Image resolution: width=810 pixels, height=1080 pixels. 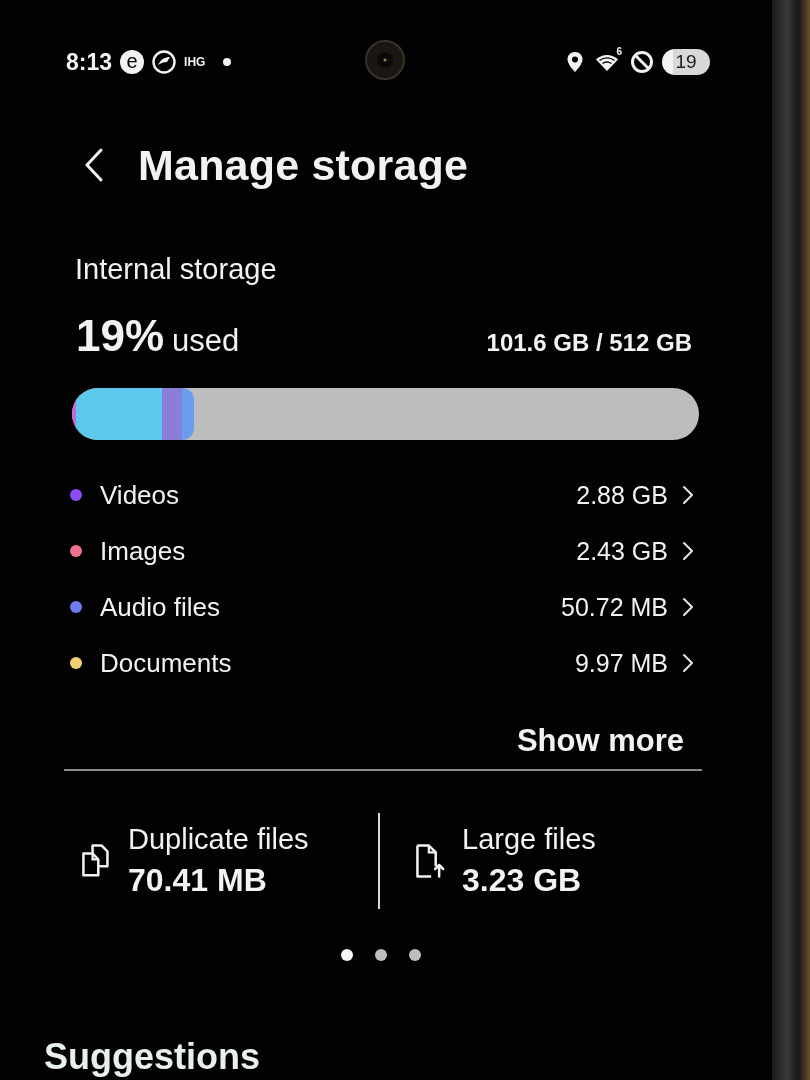 I want to click on card-size: 3.23 GB, so click(x=522, y=880).